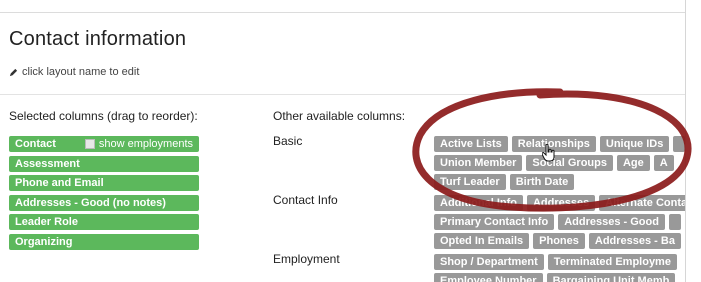 This screenshot has width=701, height=282. What do you see at coordinates (104, 163) in the screenshot?
I see `selected-column-assessment: Assessment` at bounding box center [104, 163].